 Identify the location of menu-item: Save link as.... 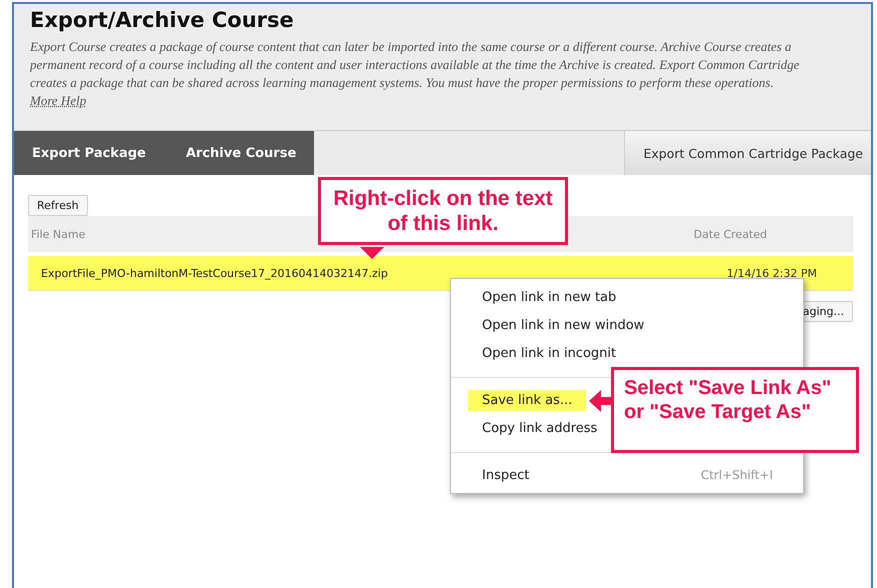
(527, 400).